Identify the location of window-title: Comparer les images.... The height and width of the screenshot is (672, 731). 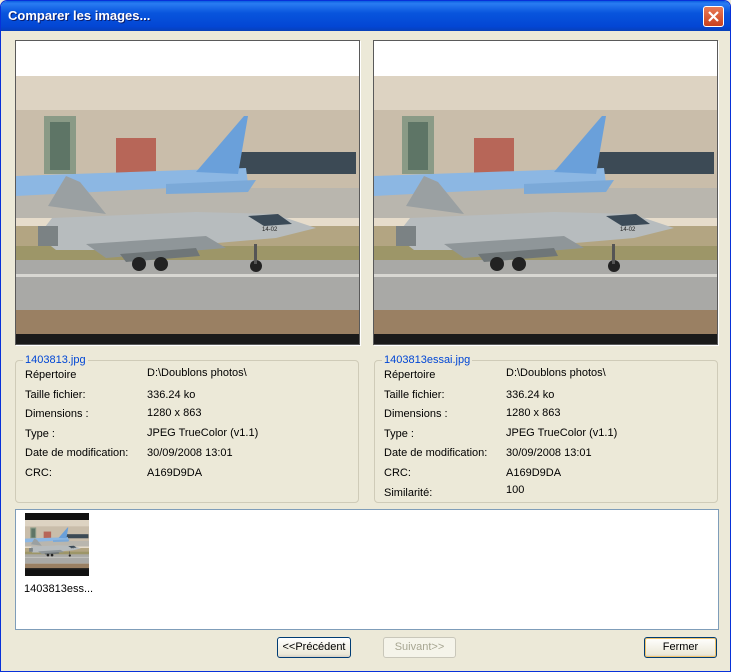
(79, 15).